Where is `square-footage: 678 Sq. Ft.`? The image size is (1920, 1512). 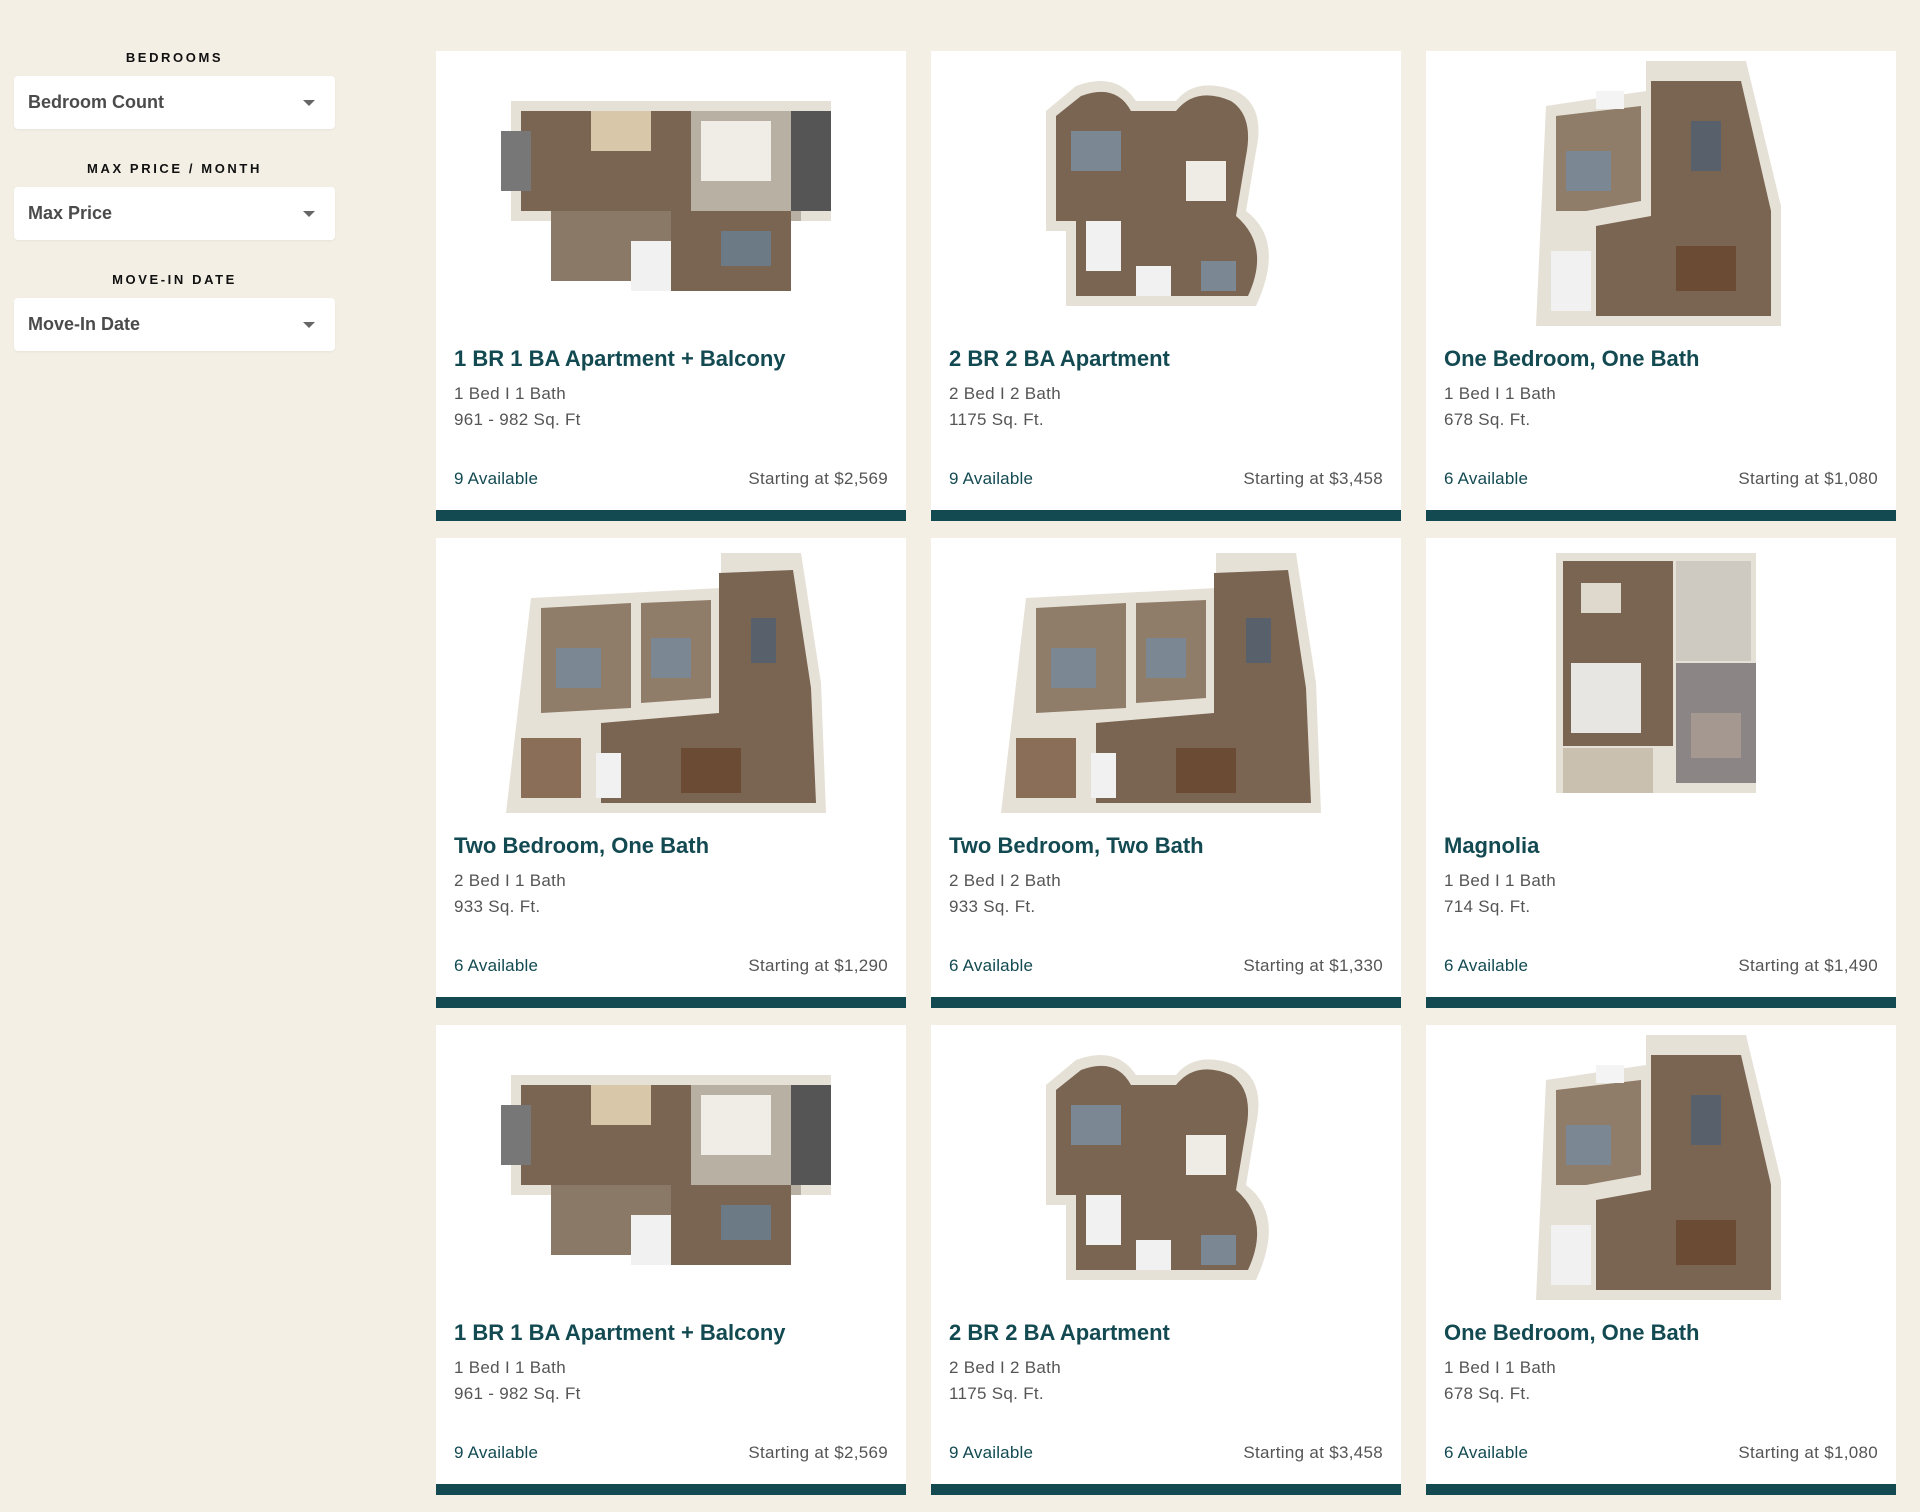
square-footage: 678 Sq. Ft. is located at coordinates (1487, 419).